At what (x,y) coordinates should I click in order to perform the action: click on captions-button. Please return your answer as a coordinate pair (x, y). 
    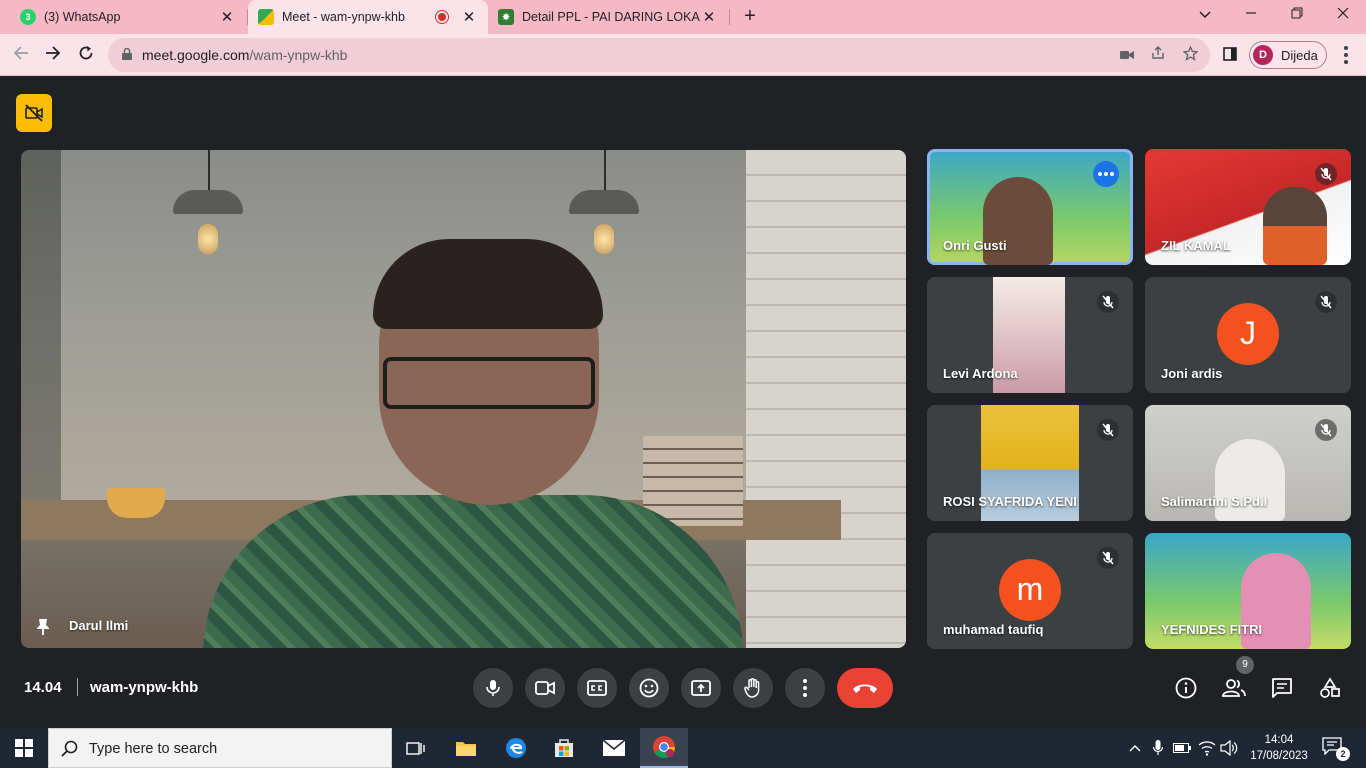
    Looking at the image, I should click on (597, 688).